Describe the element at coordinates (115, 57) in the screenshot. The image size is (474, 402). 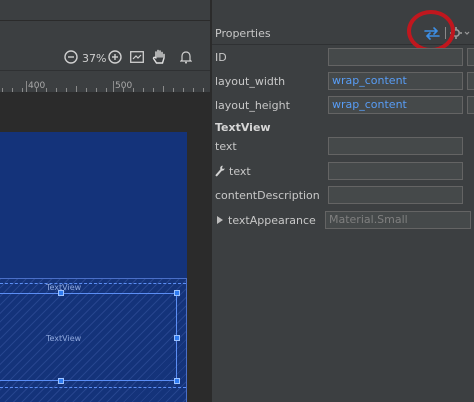
I see `zoom-in-icon` at that location.